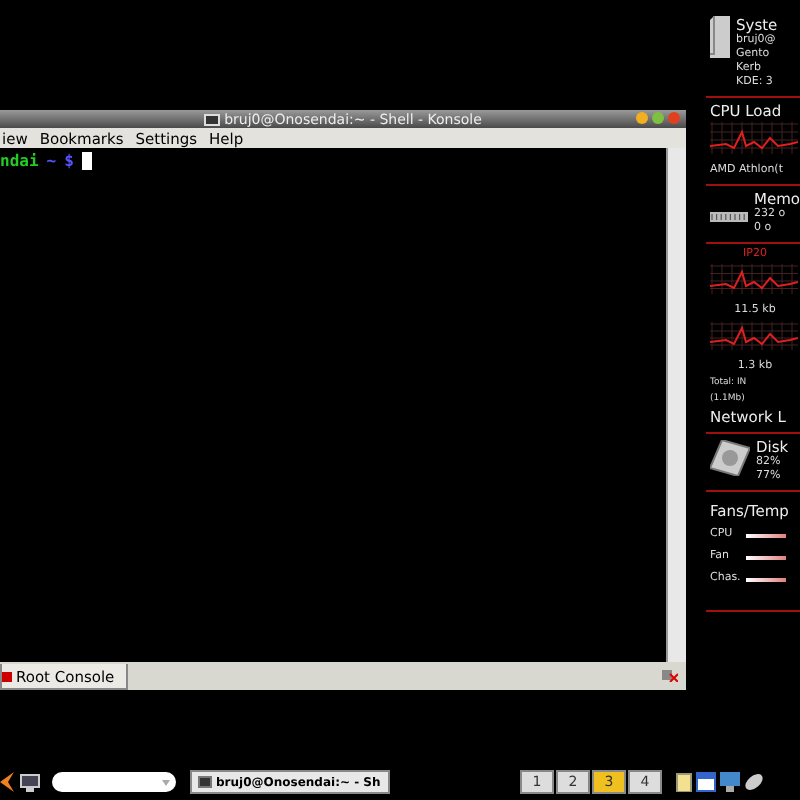 This screenshot has height=800, width=800. Describe the element at coordinates (658, 118) in the screenshot. I see `maximize-button` at that location.